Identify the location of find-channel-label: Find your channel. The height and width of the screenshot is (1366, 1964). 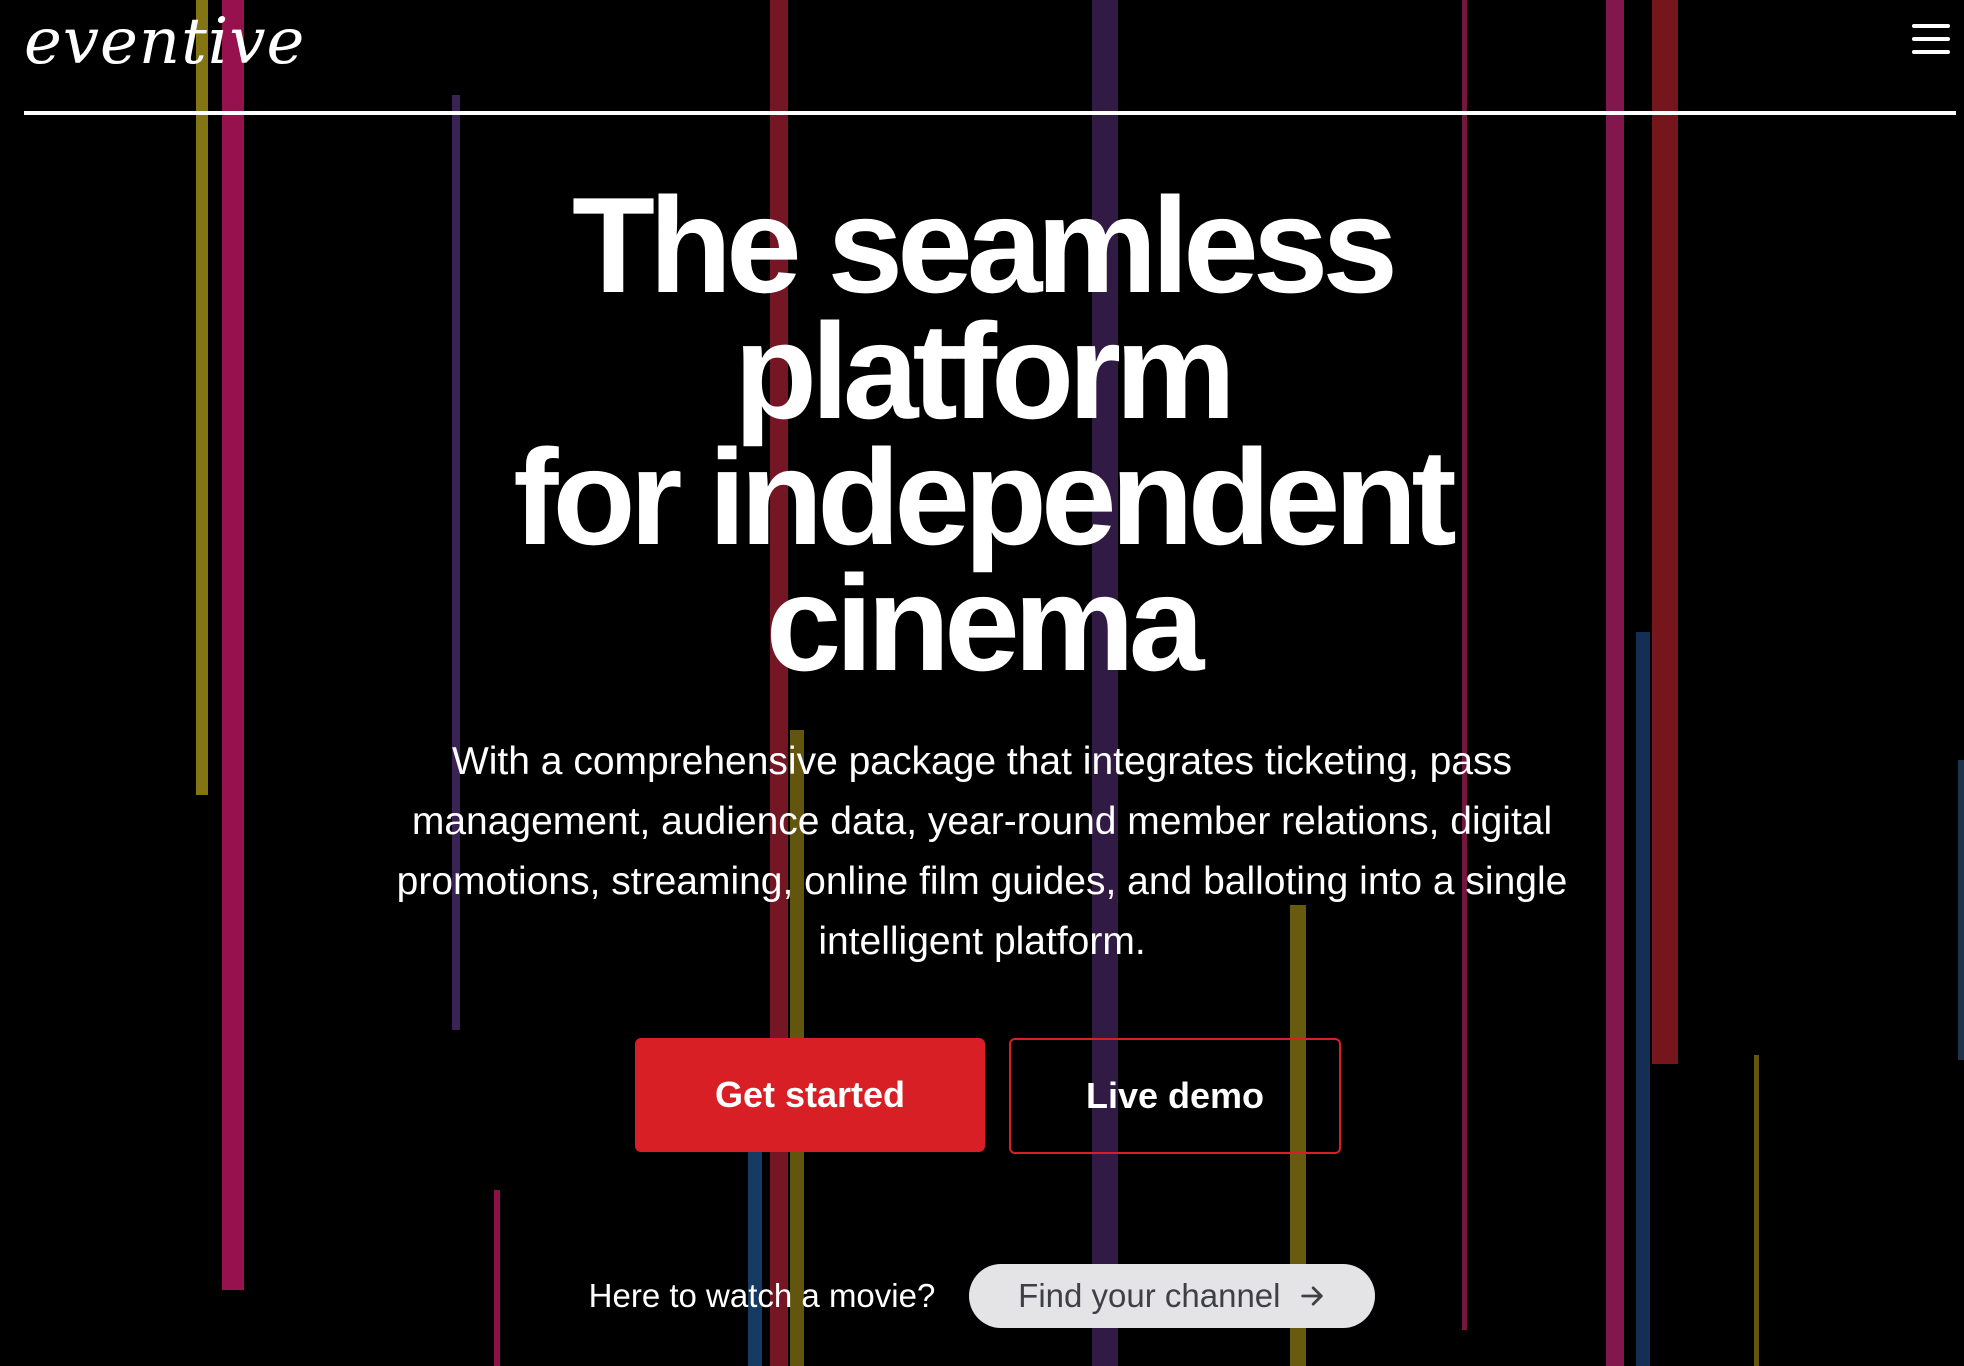
(1149, 1295).